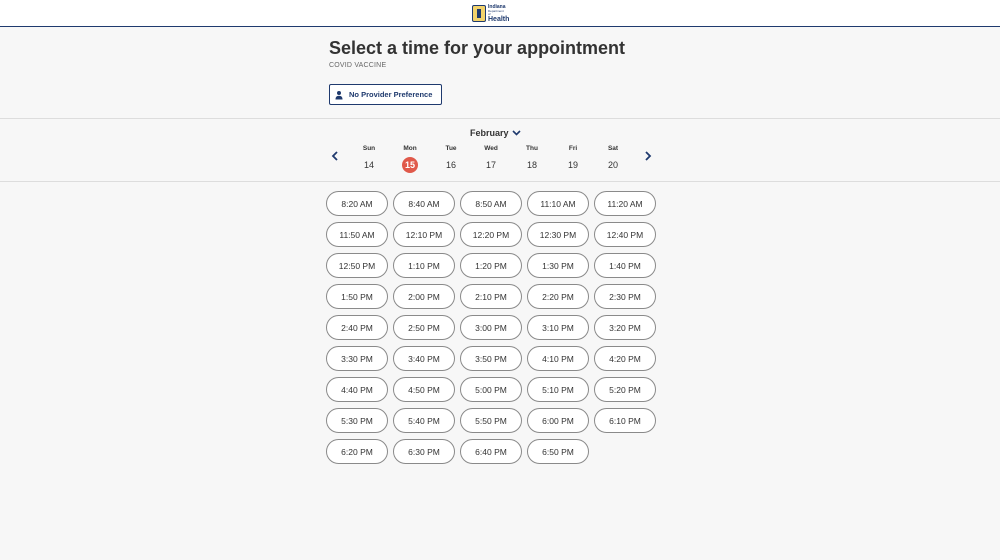 The height and width of the screenshot is (560, 1000). I want to click on time-slot-button: 2:20 PM, so click(558, 296).